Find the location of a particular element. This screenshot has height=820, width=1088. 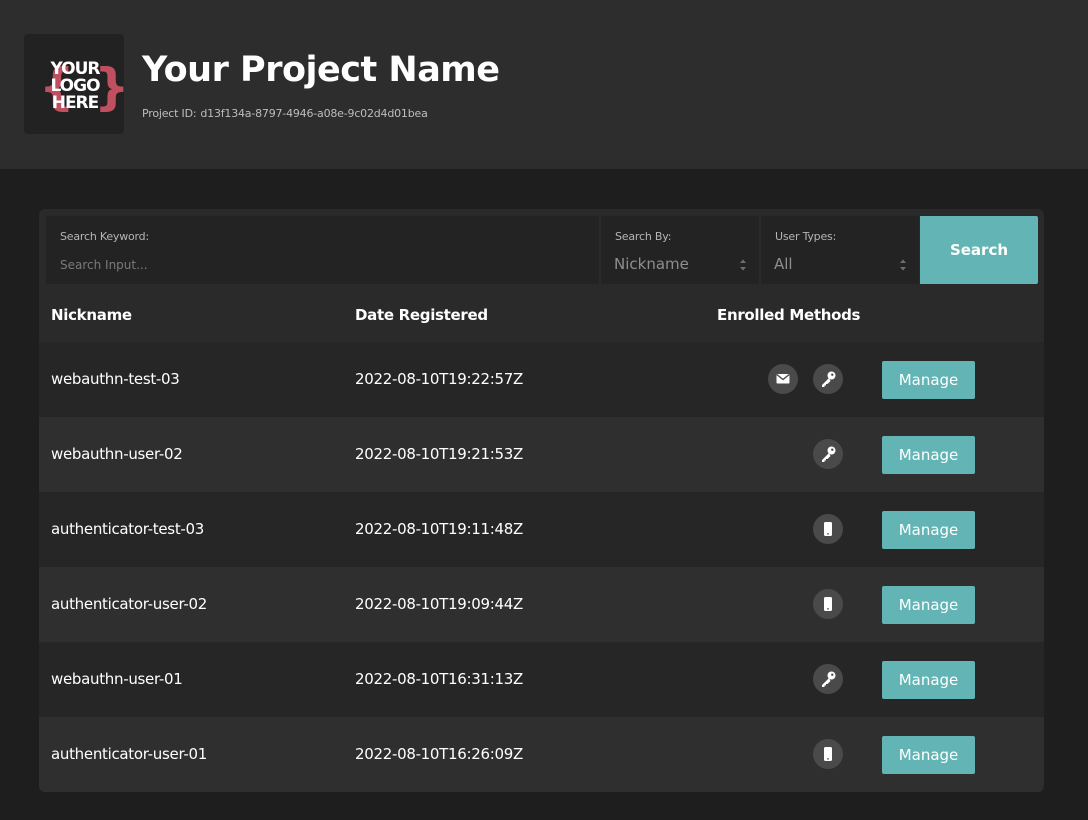

user-date-registered: 2022-08-10T19:22:57Z is located at coordinates (439, 379).